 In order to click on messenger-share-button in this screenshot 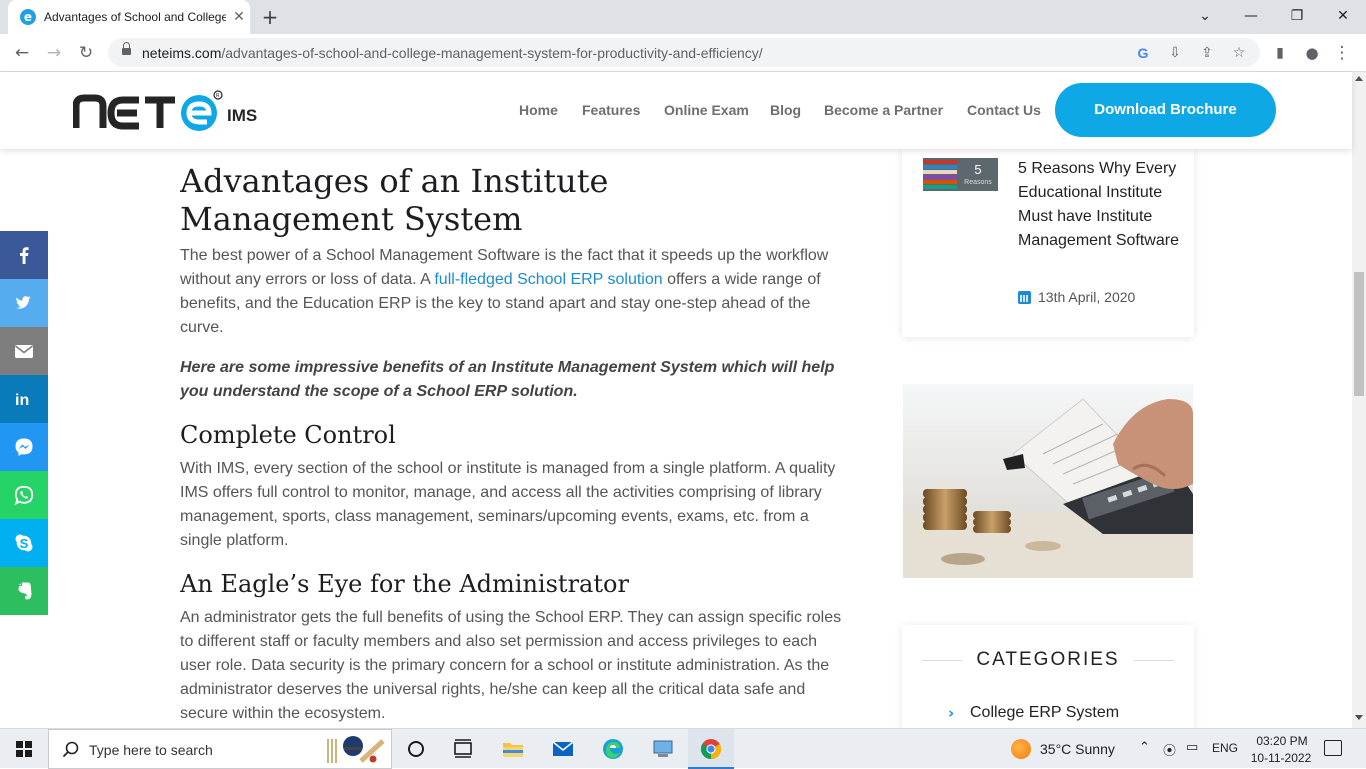, I will do `click(24, 447)`.